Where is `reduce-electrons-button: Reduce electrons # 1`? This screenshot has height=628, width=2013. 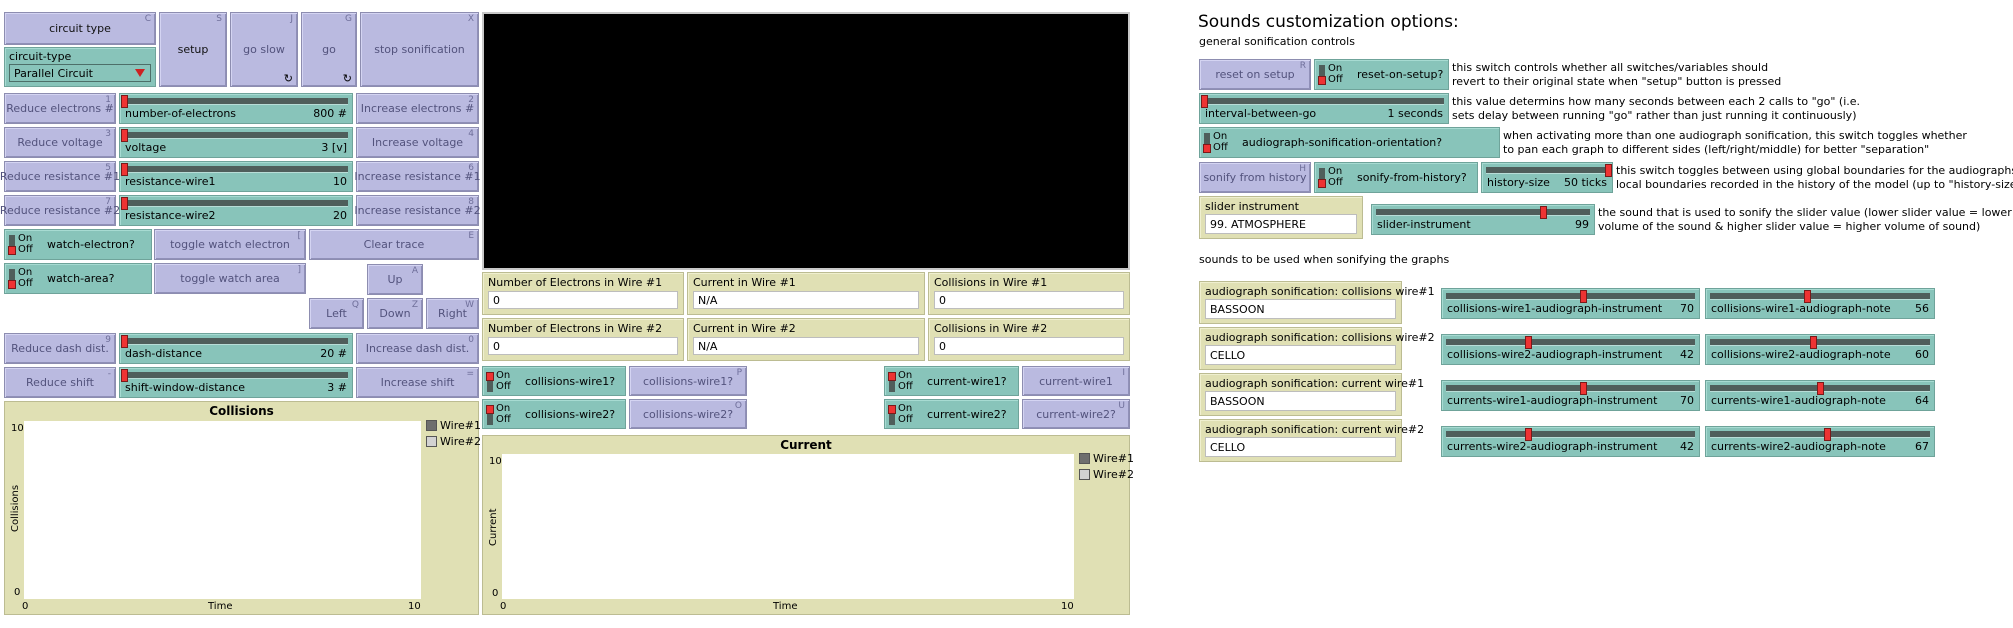 reduce-electrons-button: Reduce electrons # 1 is located at coordinates (60, 108).